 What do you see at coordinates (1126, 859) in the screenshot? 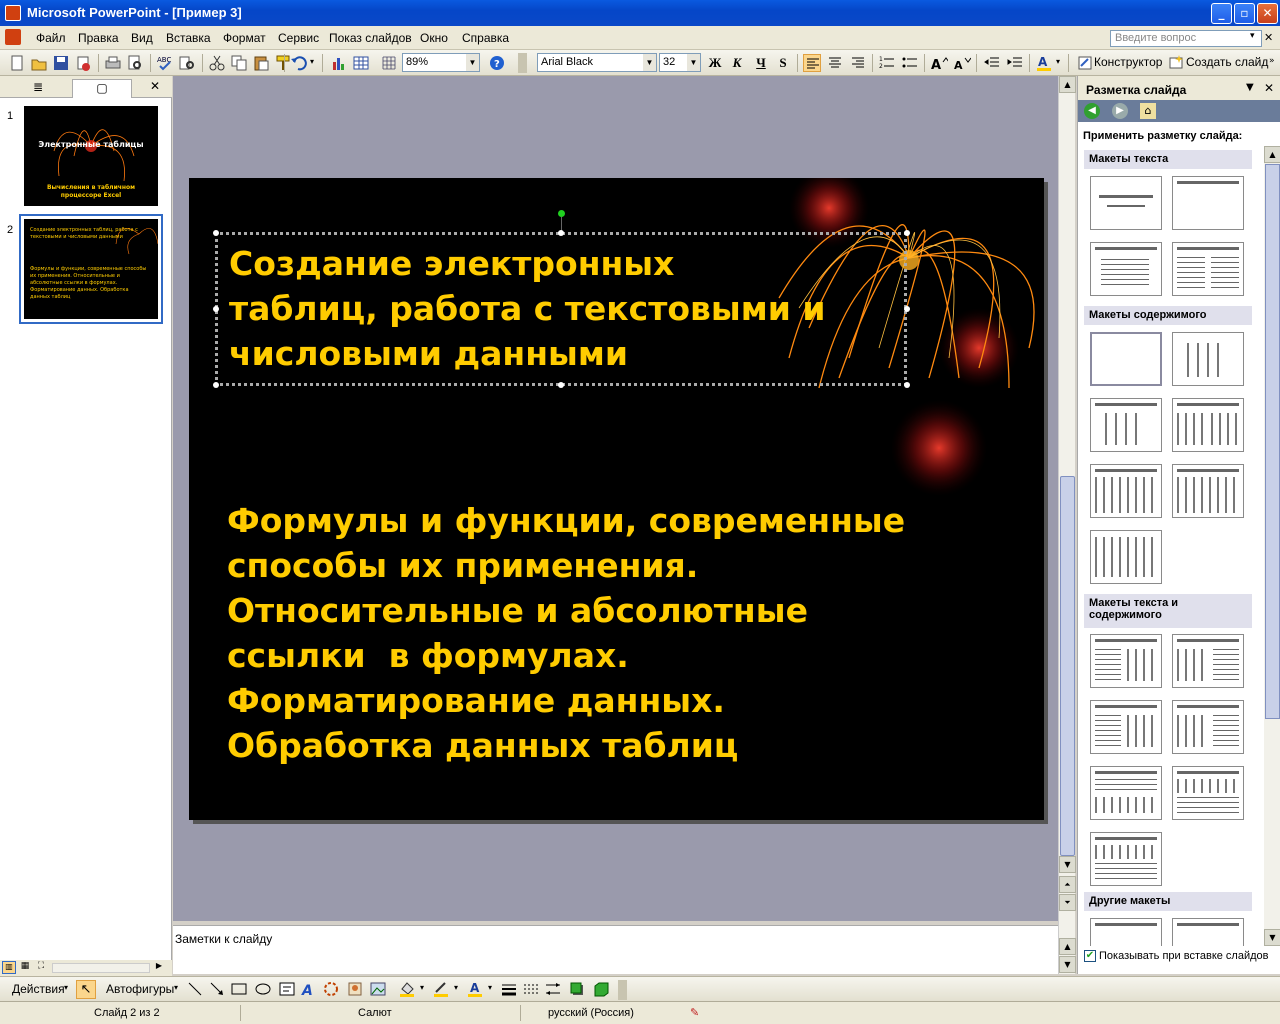
I see `layout-text-content-g` at bounding box center [1126, 859].